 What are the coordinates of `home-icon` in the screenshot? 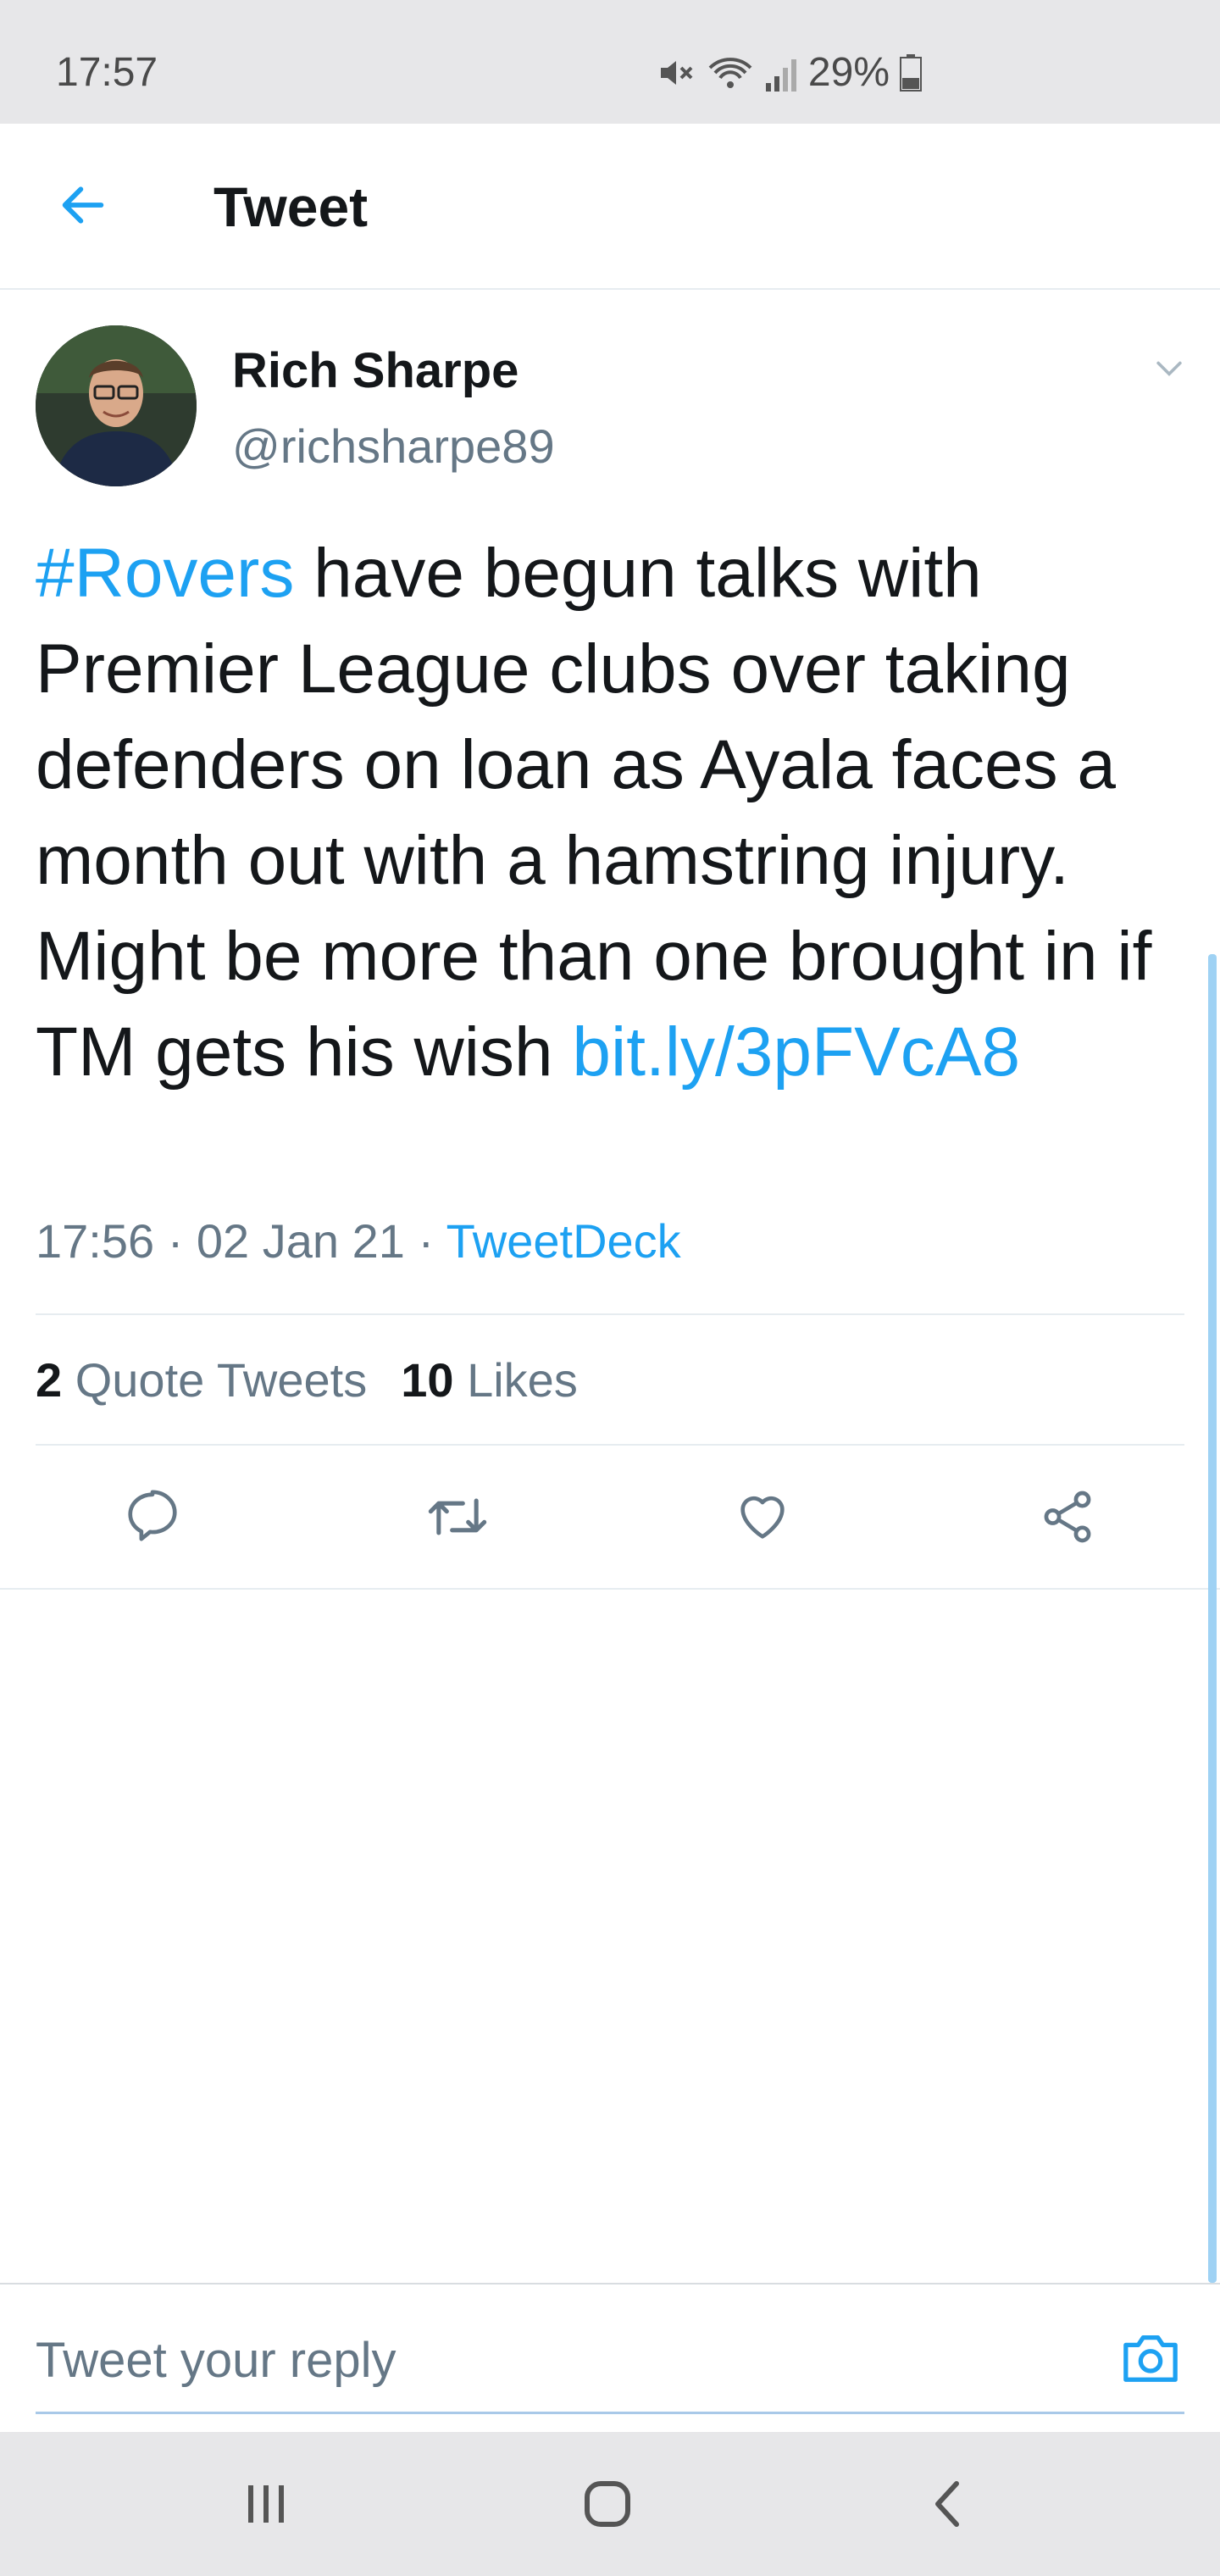 It's located at (607, 2506).